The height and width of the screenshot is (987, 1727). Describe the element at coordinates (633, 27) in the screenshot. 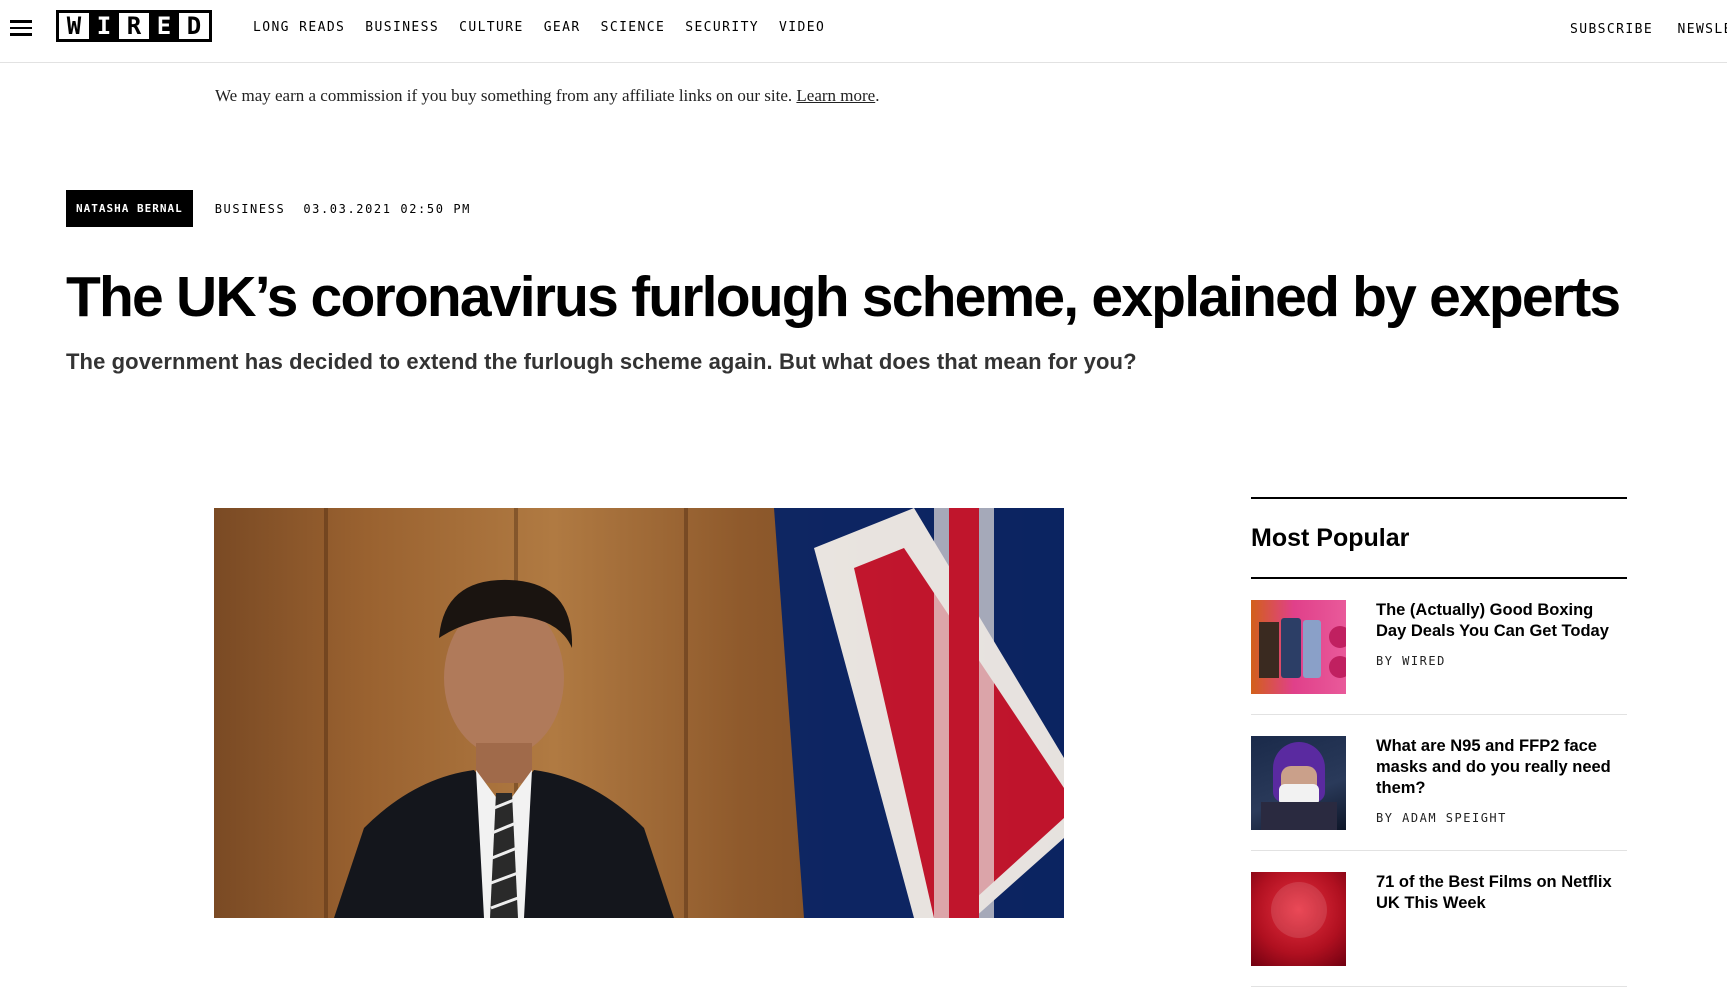

I see `nav-science: SCIENCE` at that location.